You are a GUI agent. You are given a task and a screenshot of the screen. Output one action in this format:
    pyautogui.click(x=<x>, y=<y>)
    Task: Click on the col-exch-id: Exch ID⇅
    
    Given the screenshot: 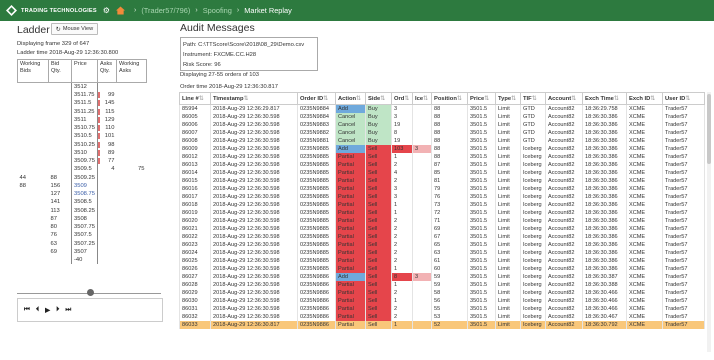 What is the action you would take?
    pyautogui.click(x=644, y=98)
    